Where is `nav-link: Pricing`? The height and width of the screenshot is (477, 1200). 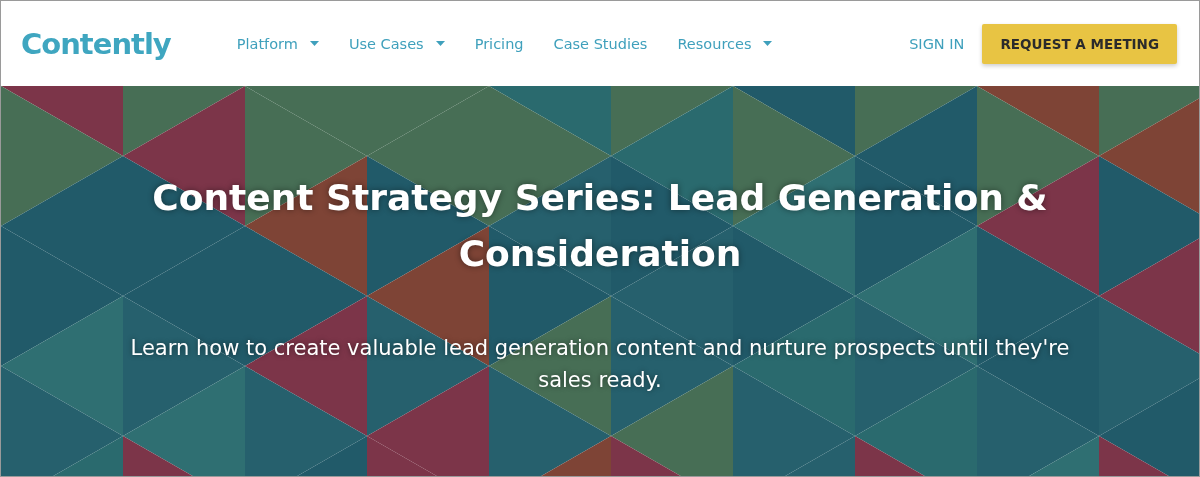 nav-link: Pricing is located at coordinates (499, 43).